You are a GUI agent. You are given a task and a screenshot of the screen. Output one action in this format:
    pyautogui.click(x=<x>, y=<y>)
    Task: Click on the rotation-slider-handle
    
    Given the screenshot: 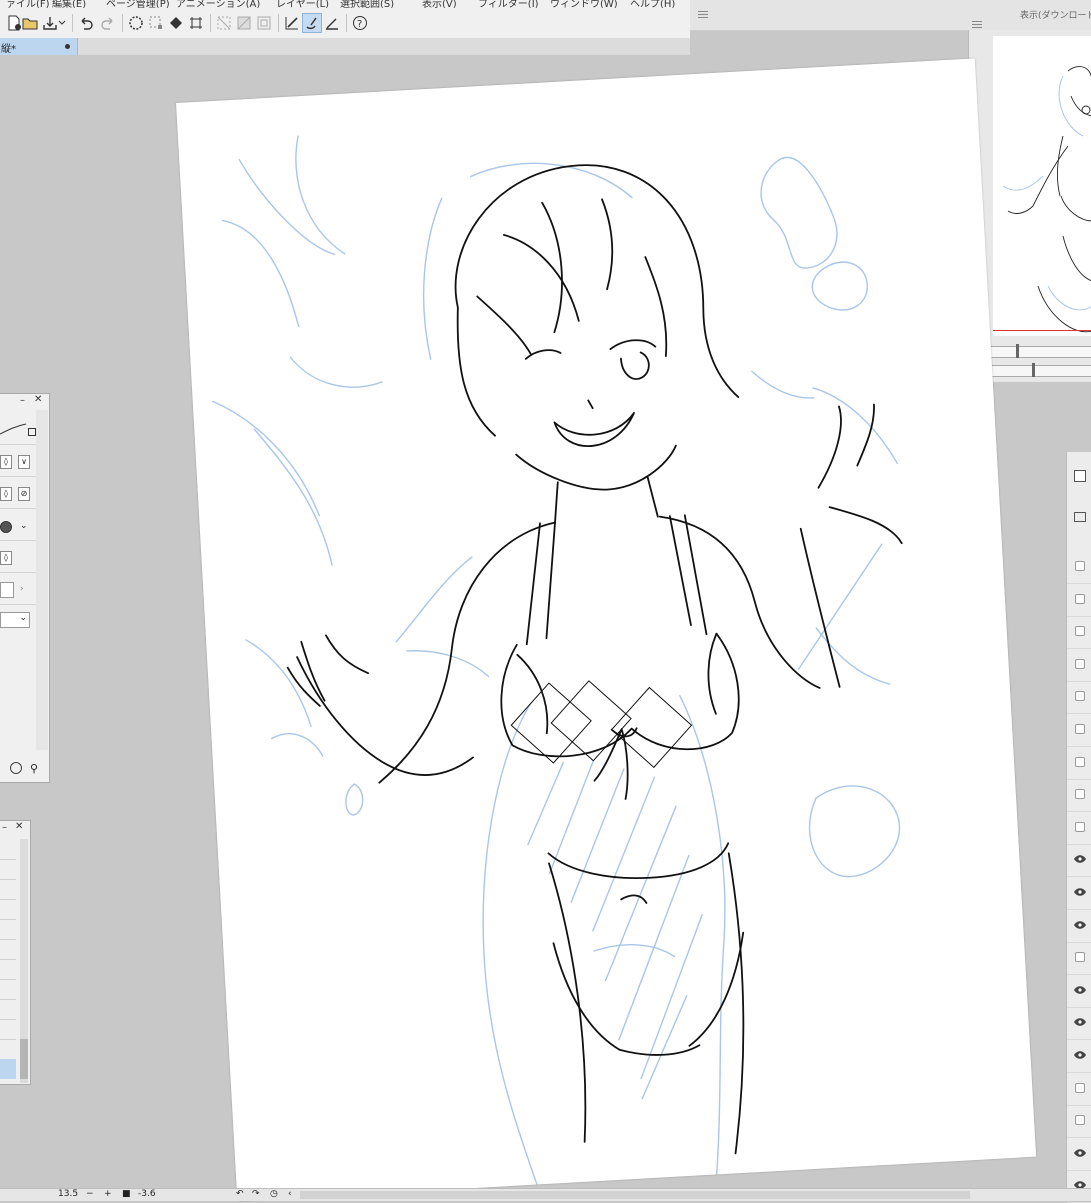 What is the action you would take?
    pyautogui.click(x=1033, y=370)
    